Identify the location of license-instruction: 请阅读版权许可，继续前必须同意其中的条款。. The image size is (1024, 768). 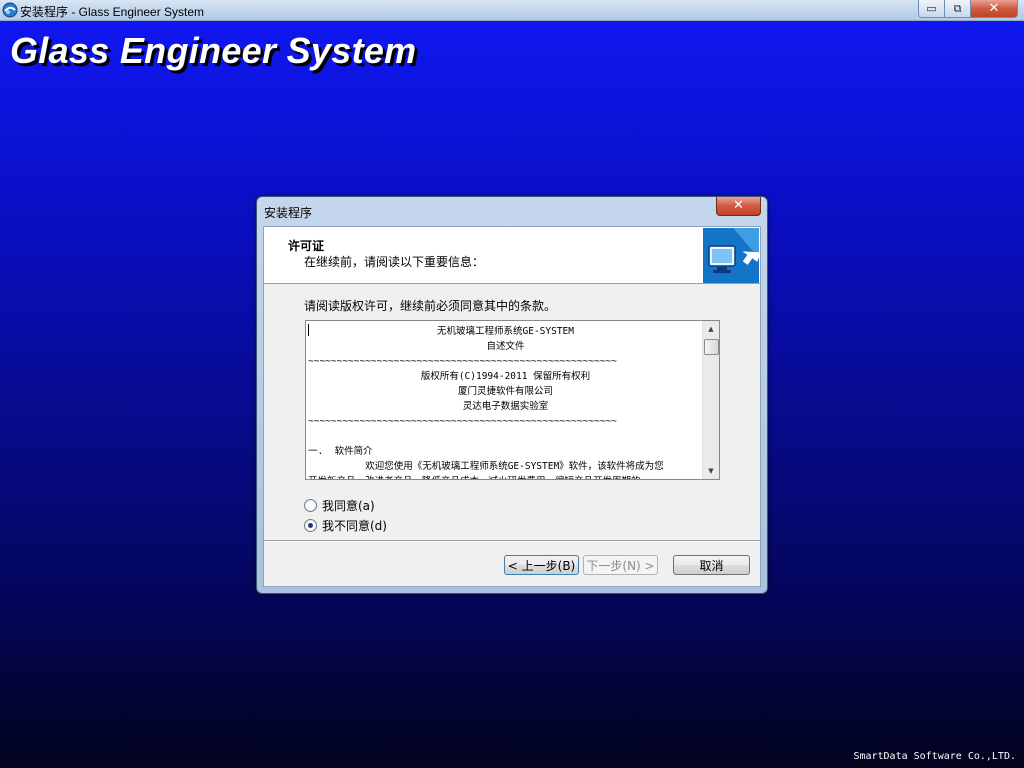
(430, 306).